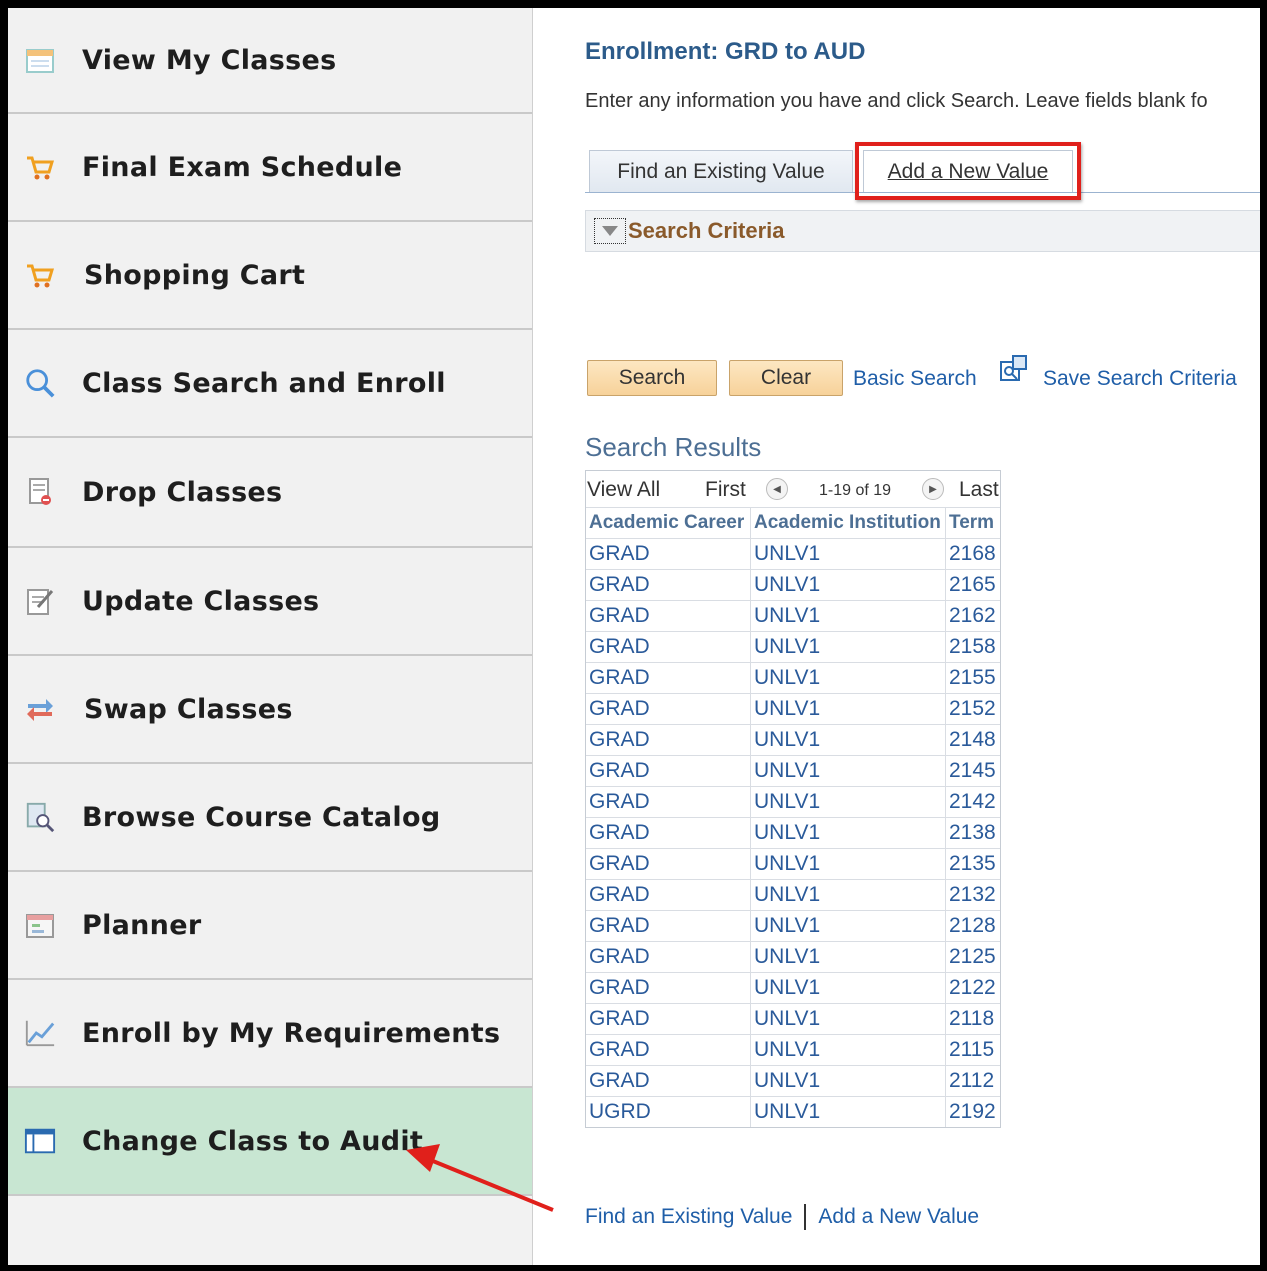 The width and height of the screenshot is (1267, 1271). Describe the element at coordinates (972, 957) in the screenshot. I see `cell-term: 2125` at that location.